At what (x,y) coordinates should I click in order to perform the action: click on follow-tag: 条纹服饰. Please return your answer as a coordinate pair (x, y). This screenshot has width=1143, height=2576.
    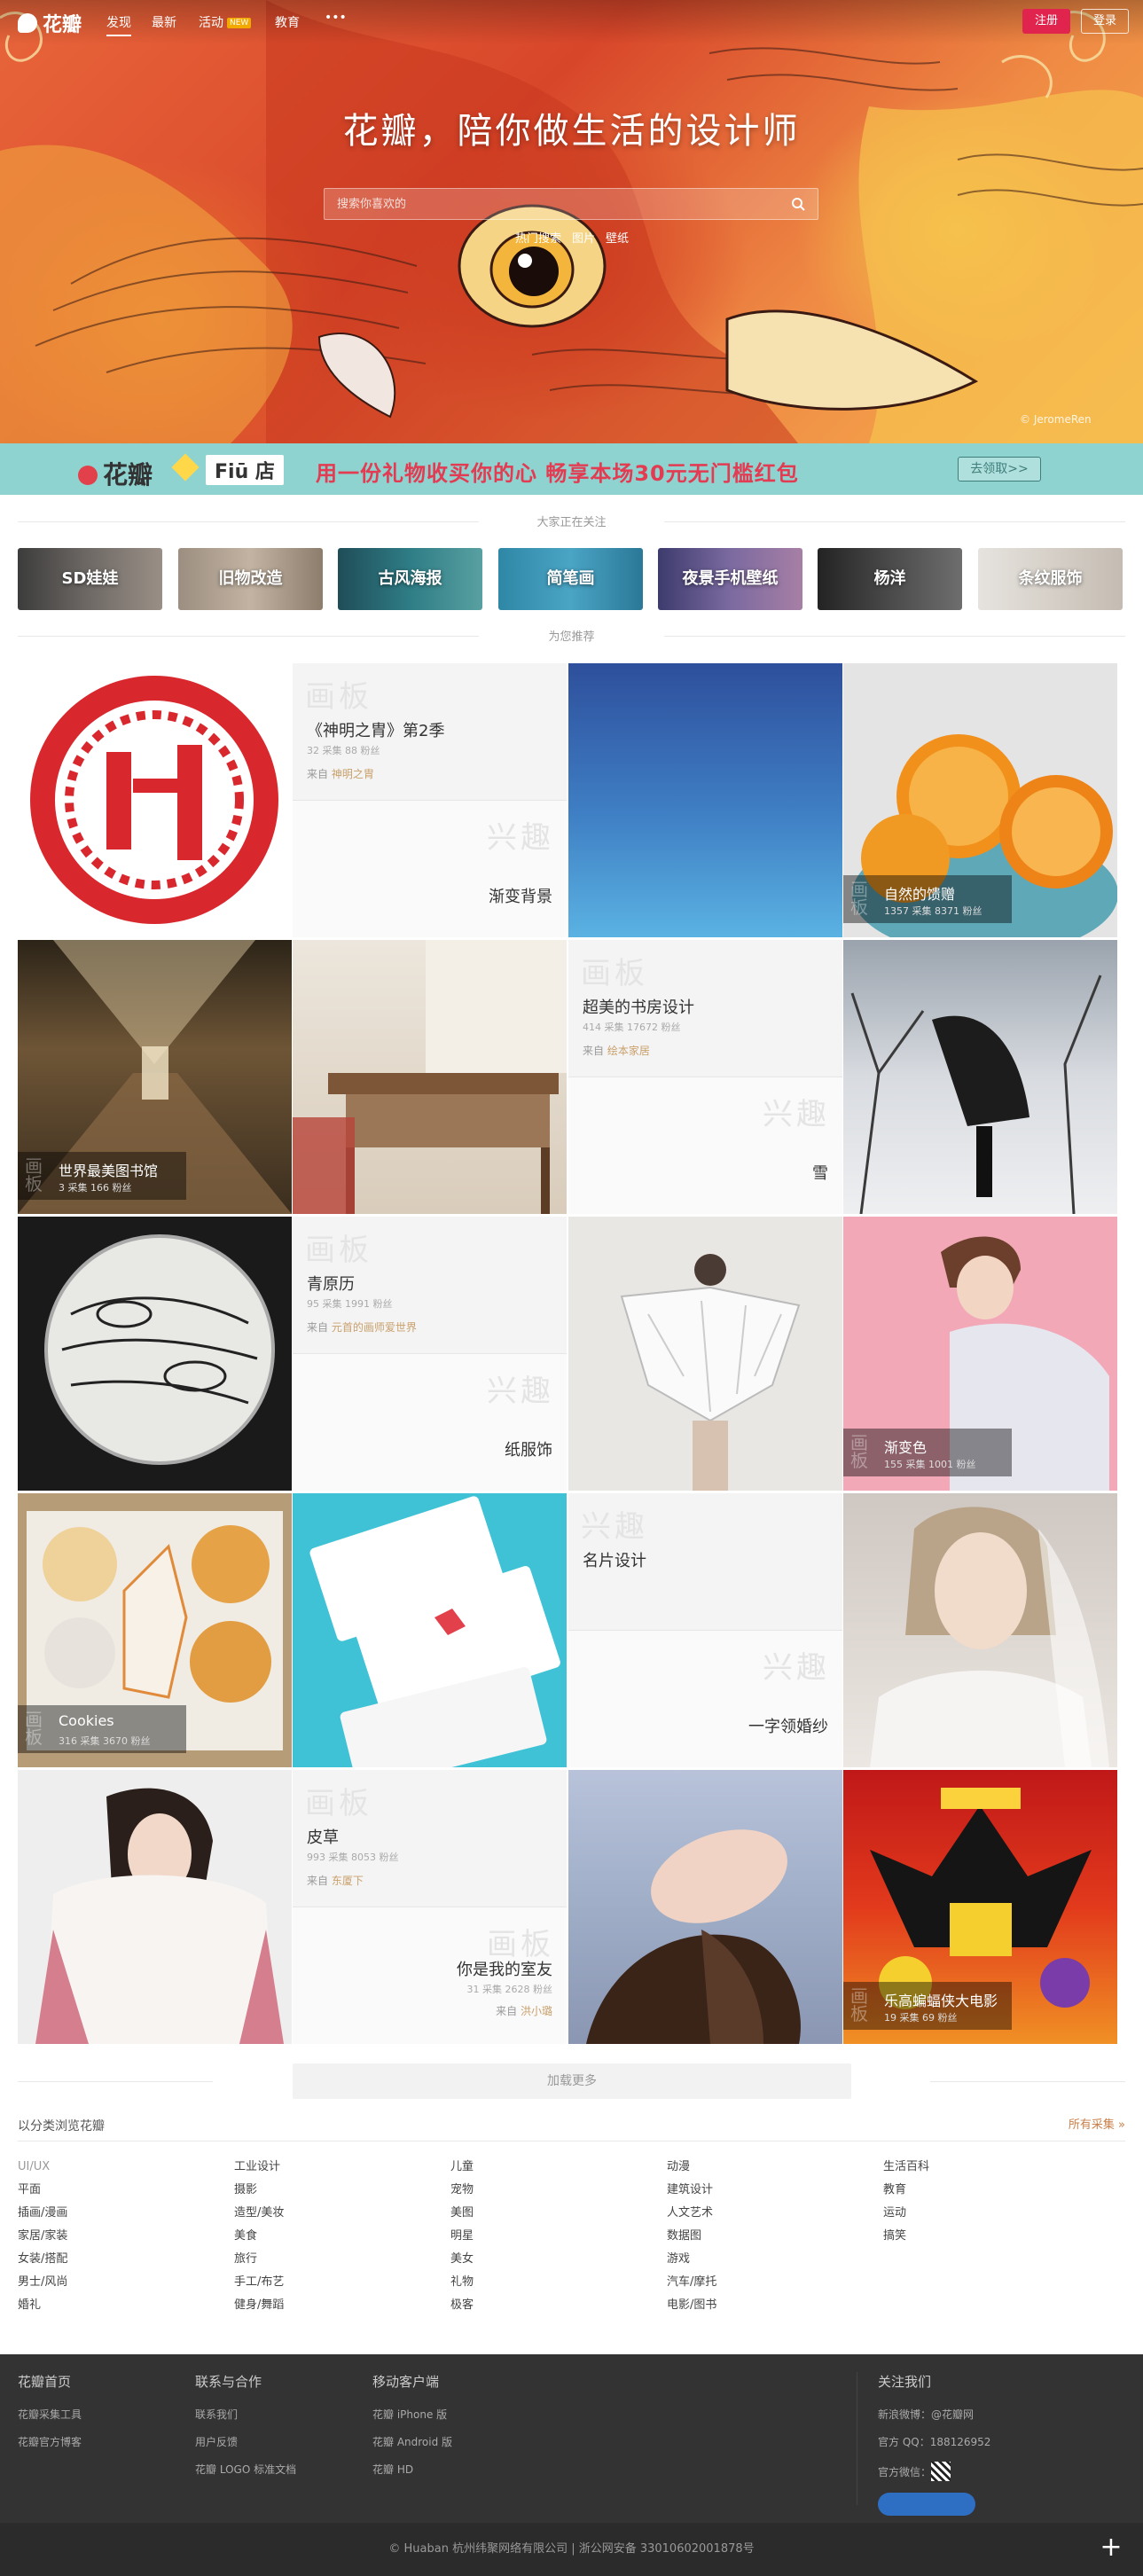
    Looking at the image, I should click on (1050, 579).